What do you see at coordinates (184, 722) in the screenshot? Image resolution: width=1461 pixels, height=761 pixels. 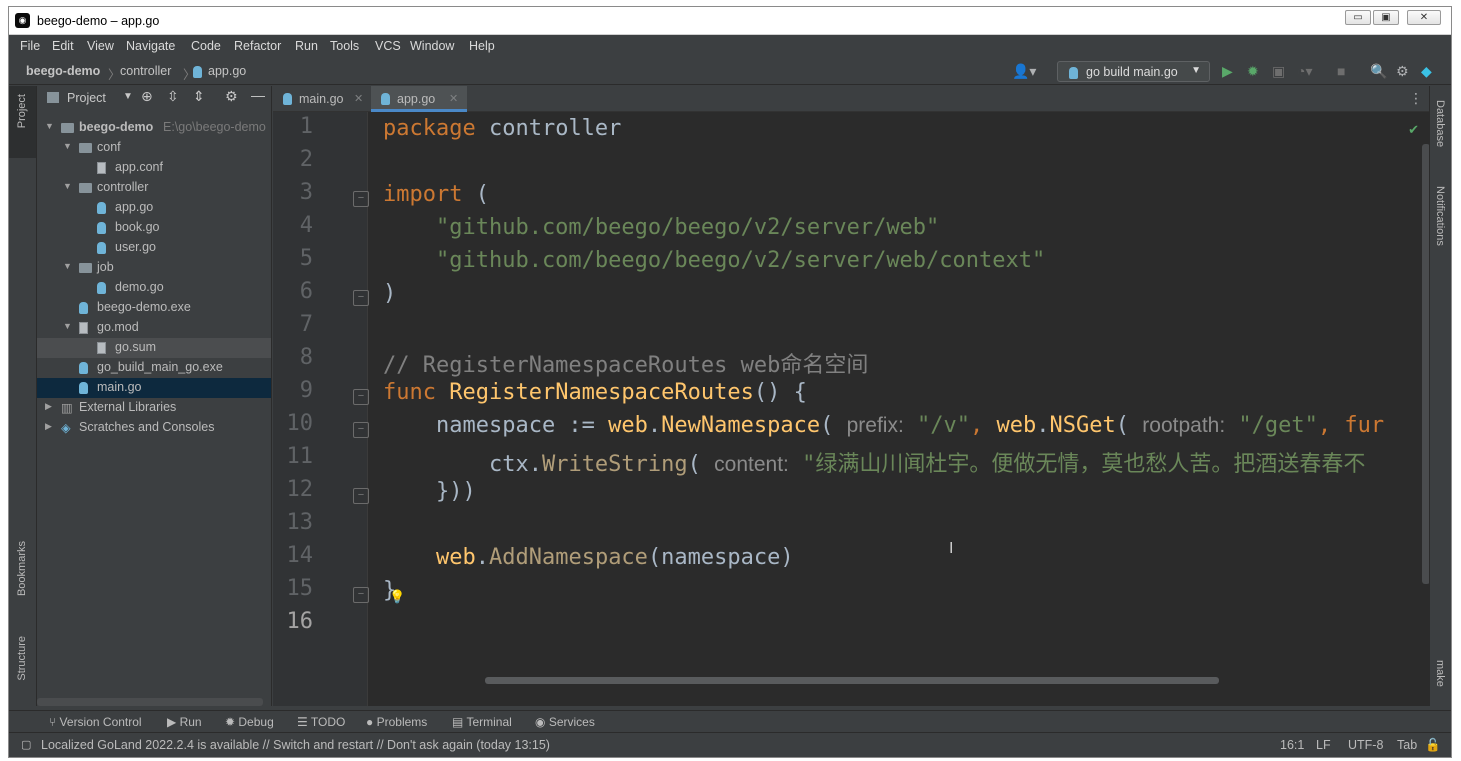 I see `run-tool: ▶ Run` at bounding box center [184, 722].